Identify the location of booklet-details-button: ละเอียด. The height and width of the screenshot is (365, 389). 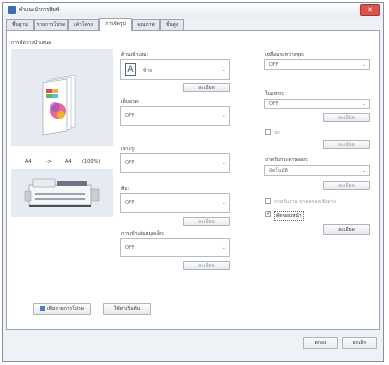
(206, 265).